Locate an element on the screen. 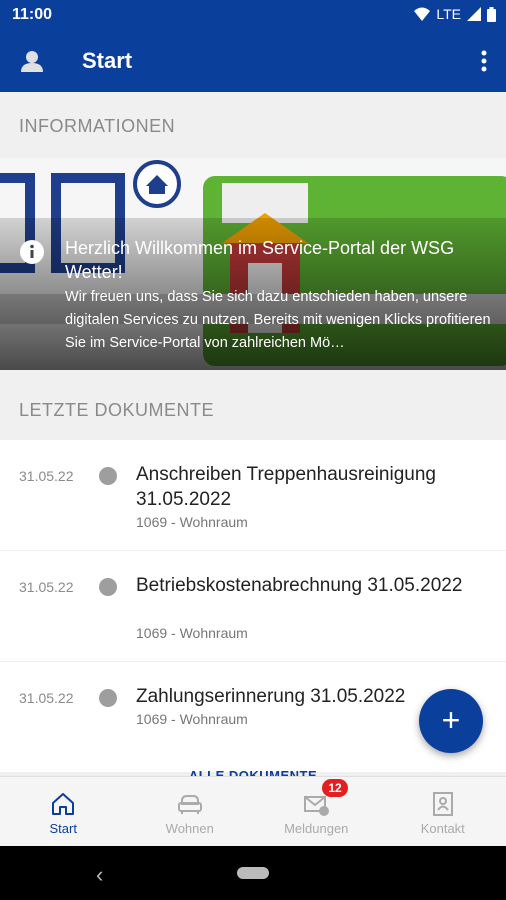 This screenshot has width=506, height=900. nav-label: Wohnen is located at coordinates (189, 828).